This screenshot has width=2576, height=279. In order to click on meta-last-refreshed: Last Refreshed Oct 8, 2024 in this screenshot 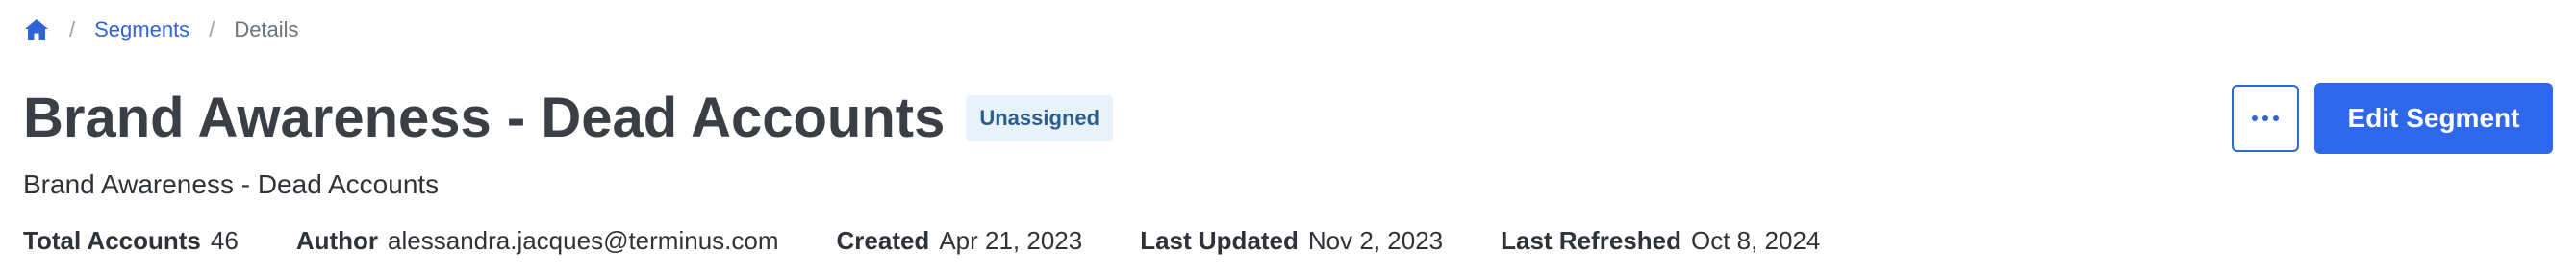, I will do `click(1660, 241)`.